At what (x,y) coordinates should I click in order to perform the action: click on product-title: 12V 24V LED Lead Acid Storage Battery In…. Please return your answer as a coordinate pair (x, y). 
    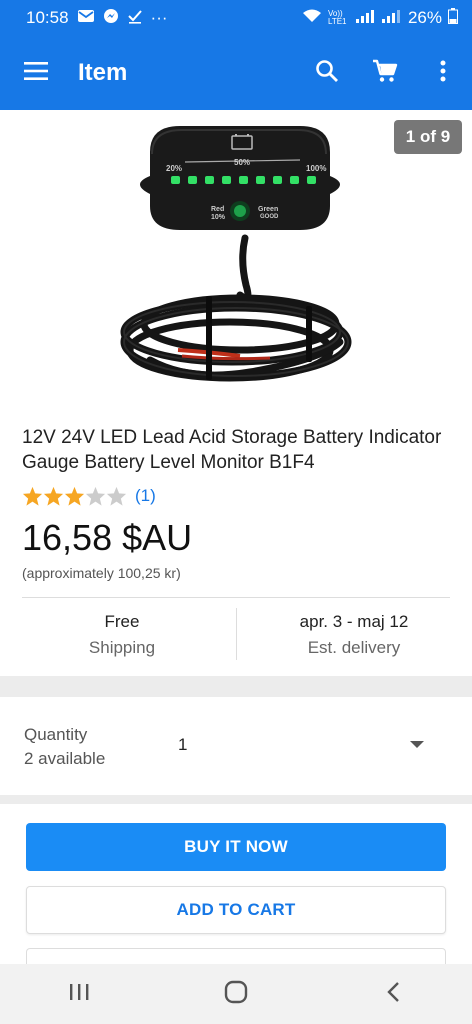
    Looking at the image, I should click on (232, 450).